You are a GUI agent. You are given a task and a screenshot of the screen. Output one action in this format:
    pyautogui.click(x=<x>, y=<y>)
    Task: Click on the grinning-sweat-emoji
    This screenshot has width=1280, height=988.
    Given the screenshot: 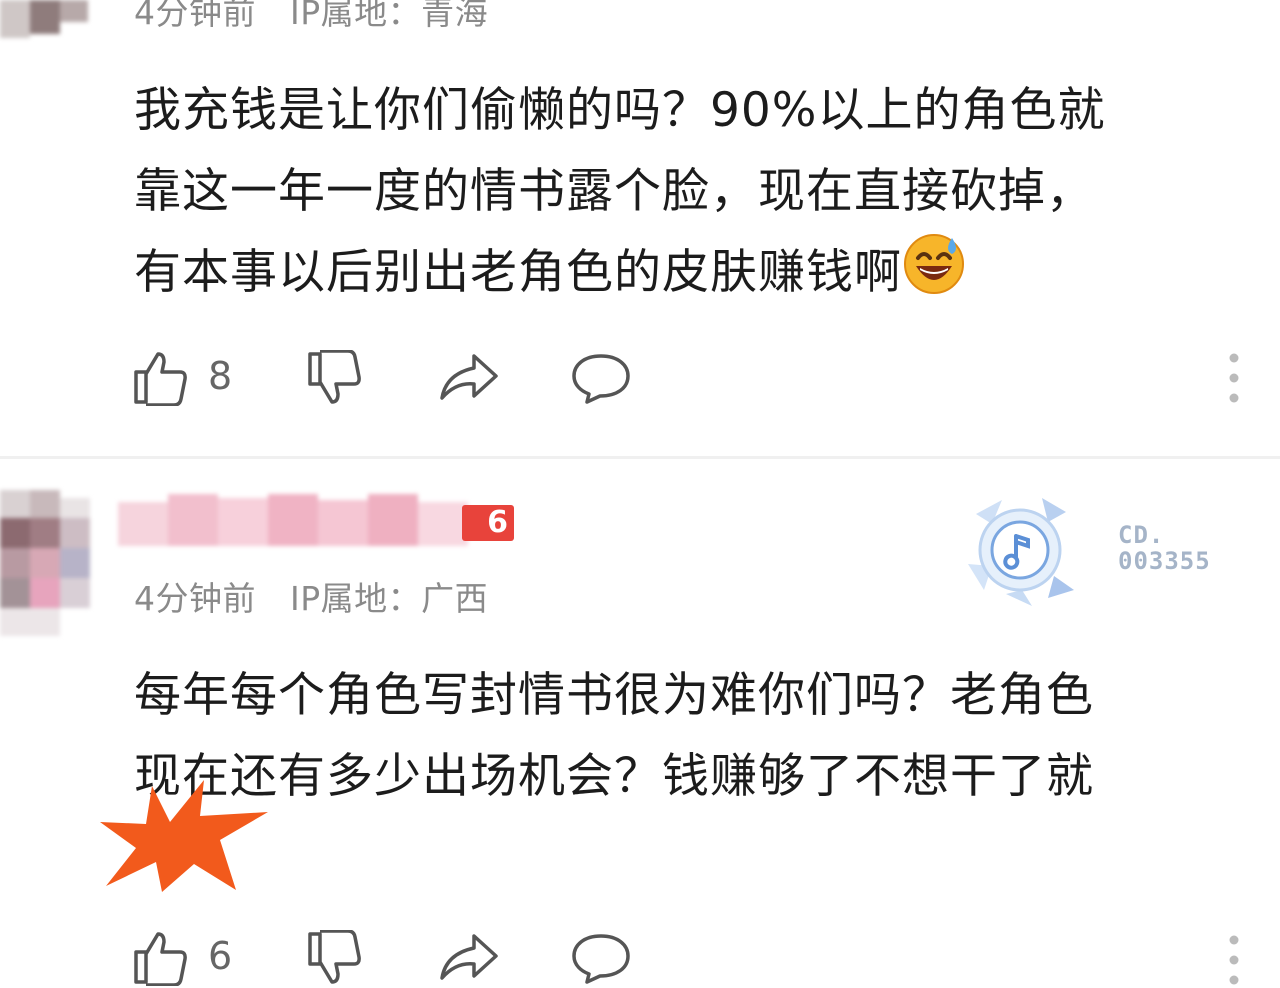 What is the action you would take?
    pyautogui.click(x=934, y=276)
    